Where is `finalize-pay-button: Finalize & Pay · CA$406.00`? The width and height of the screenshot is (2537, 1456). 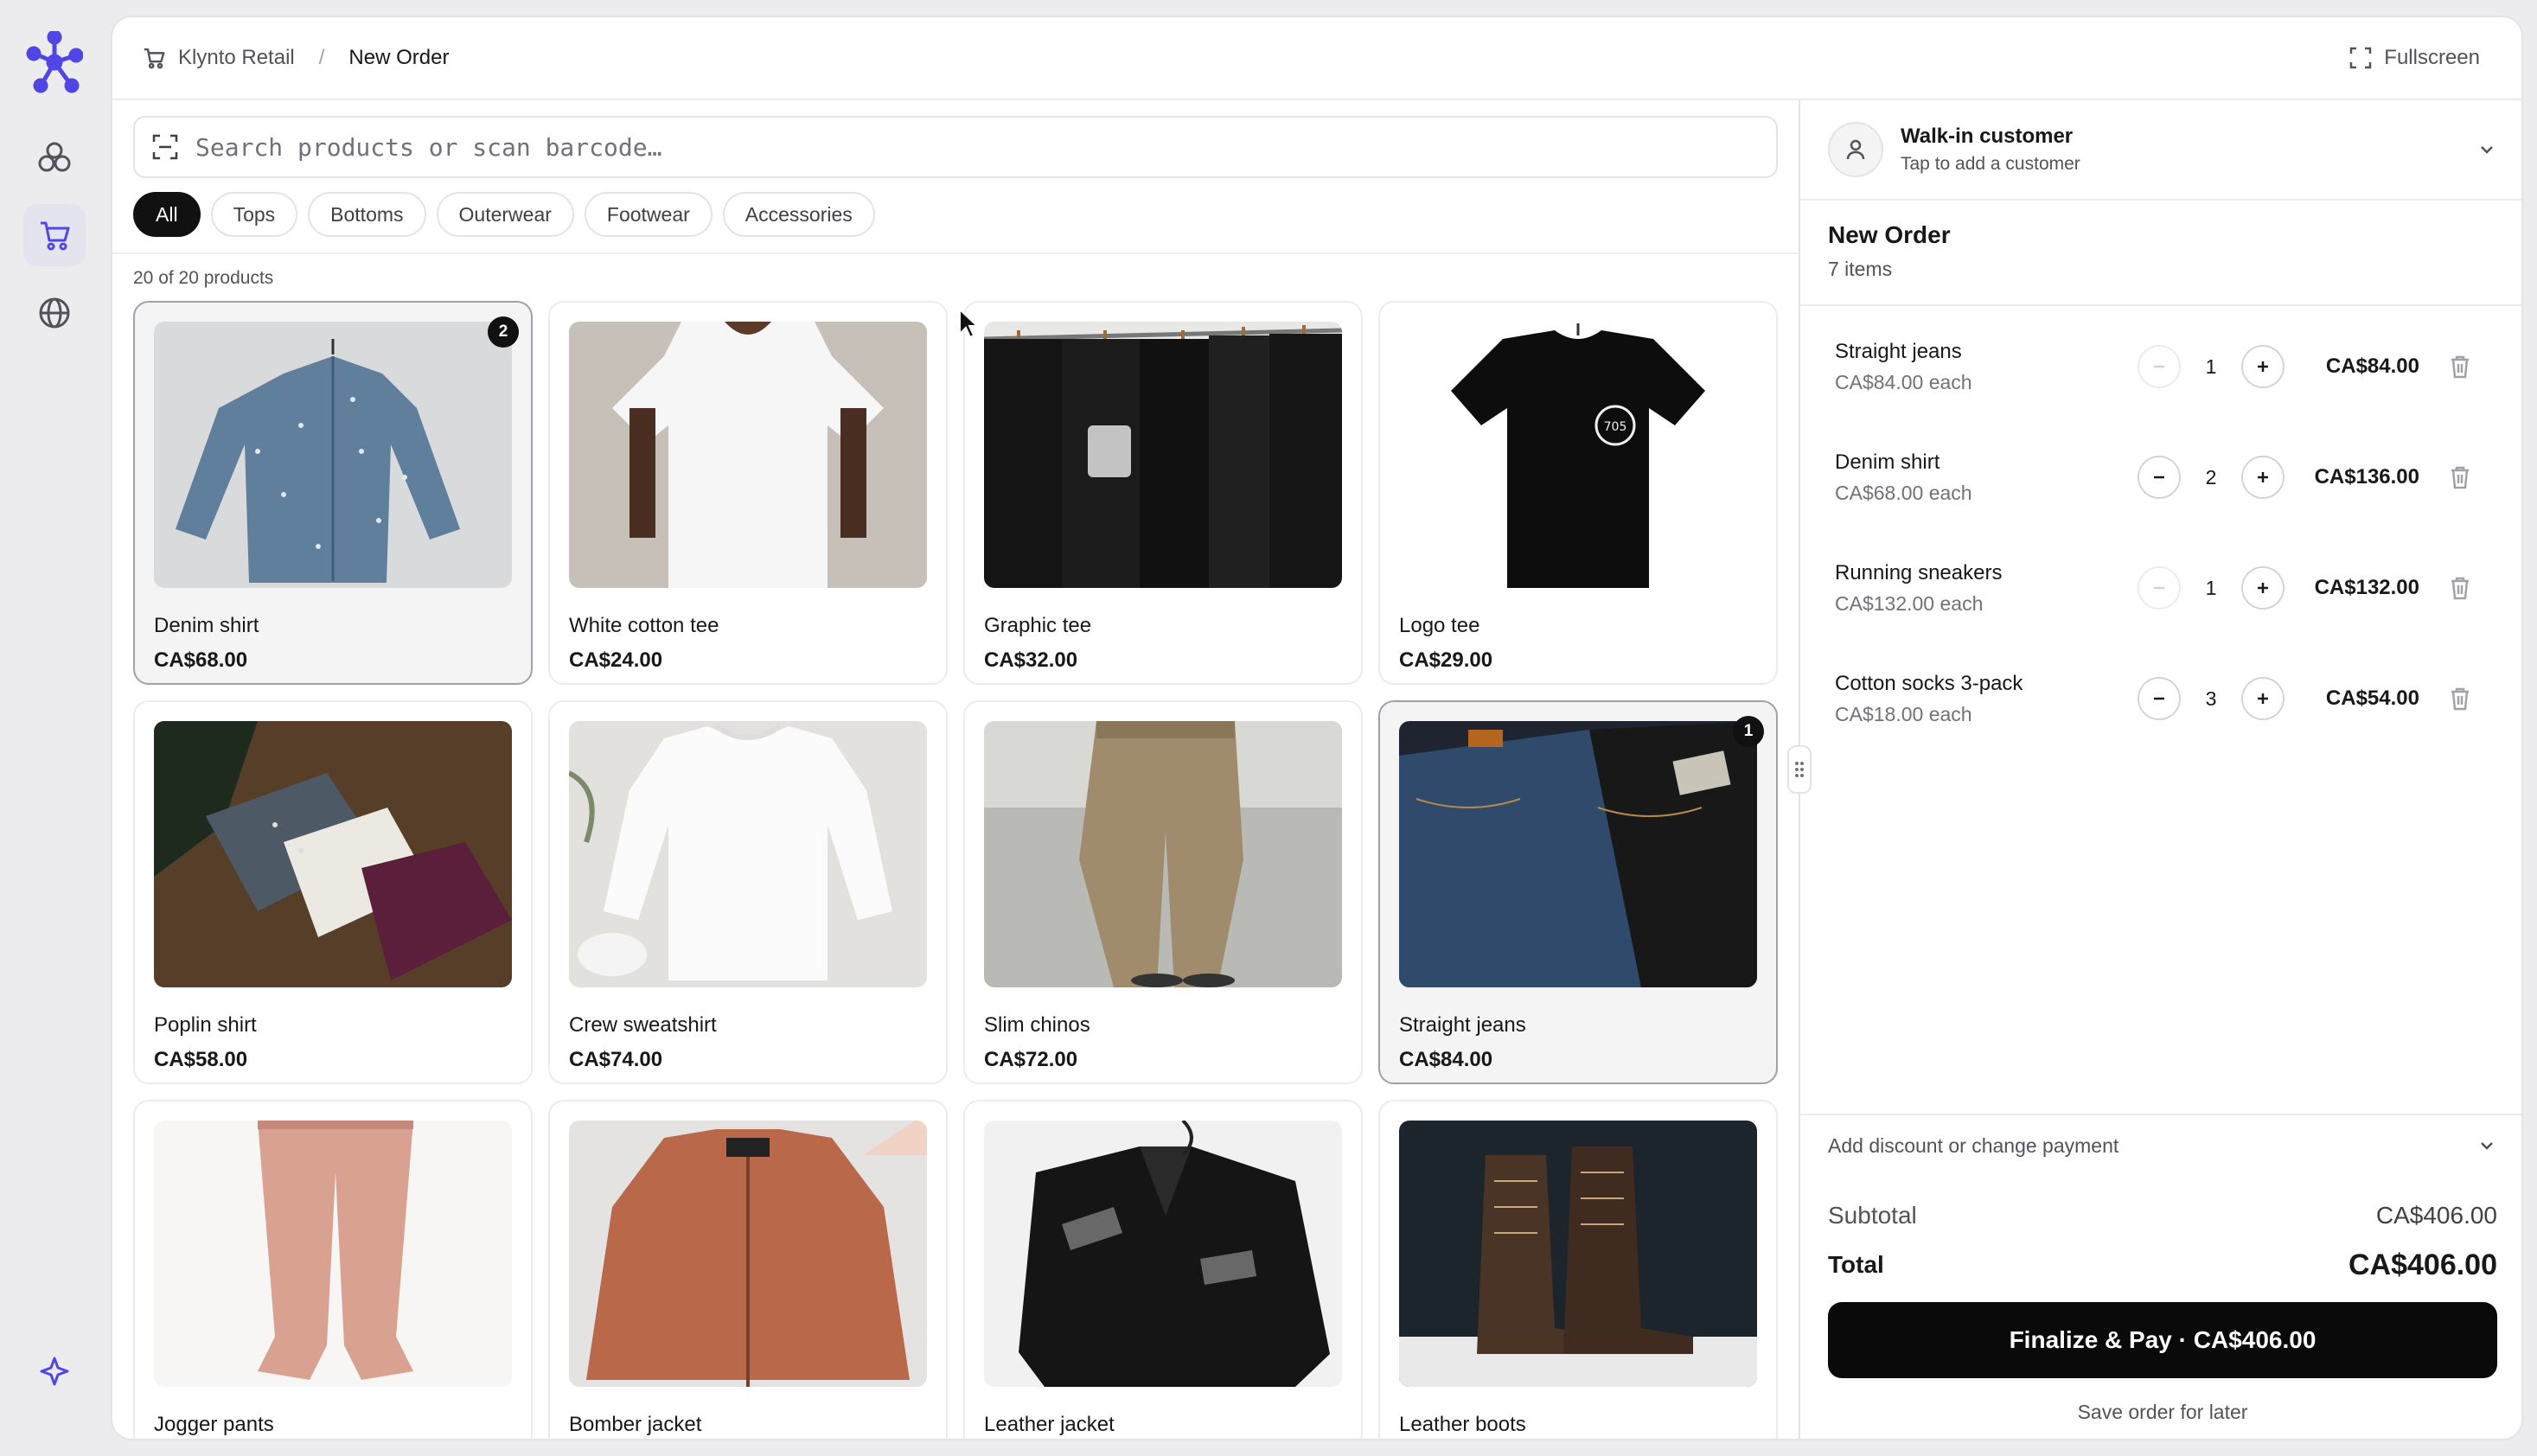
finalize-pay-button: Finalize & Pay · CA$406.00 is located at coordinates (2162, 1340).